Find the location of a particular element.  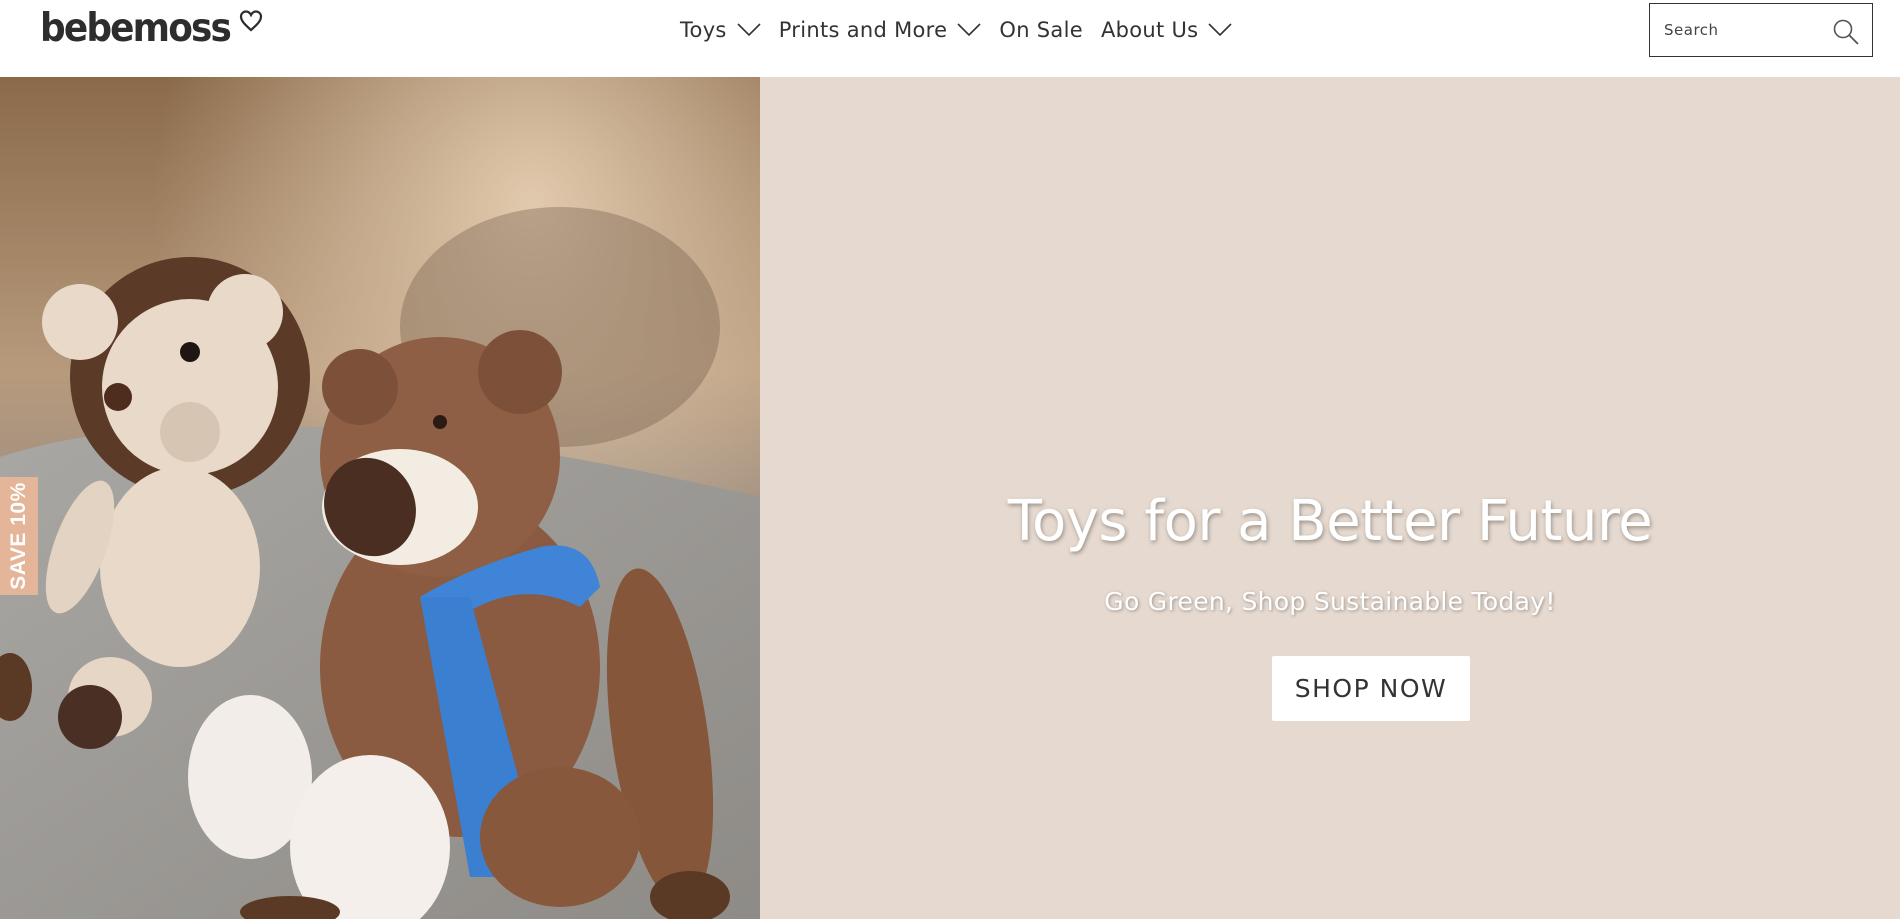

nav-item-label: Toys is located at coordinates (703, 30).